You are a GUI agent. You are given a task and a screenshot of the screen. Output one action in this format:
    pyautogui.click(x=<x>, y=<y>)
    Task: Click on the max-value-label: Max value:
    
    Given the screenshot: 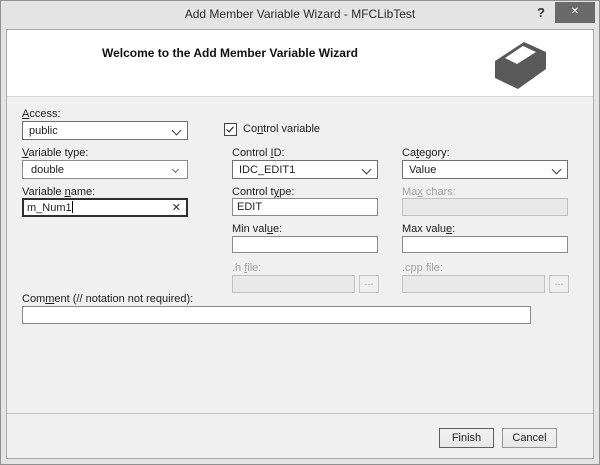 What is the action you would take?
    pyautogui.click(x=429, y=229)
    